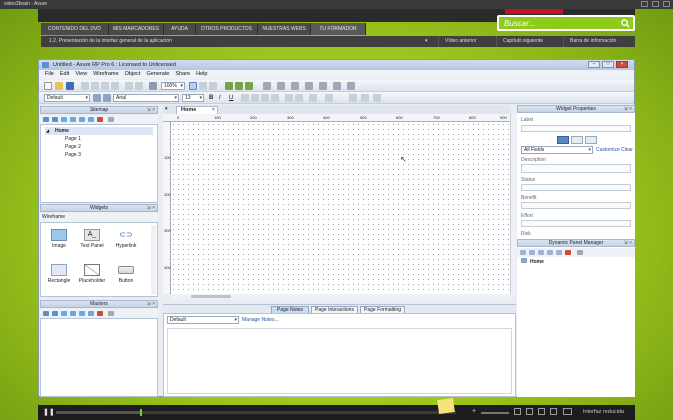  I want to click on select-mode-icon, so click(193, 86).